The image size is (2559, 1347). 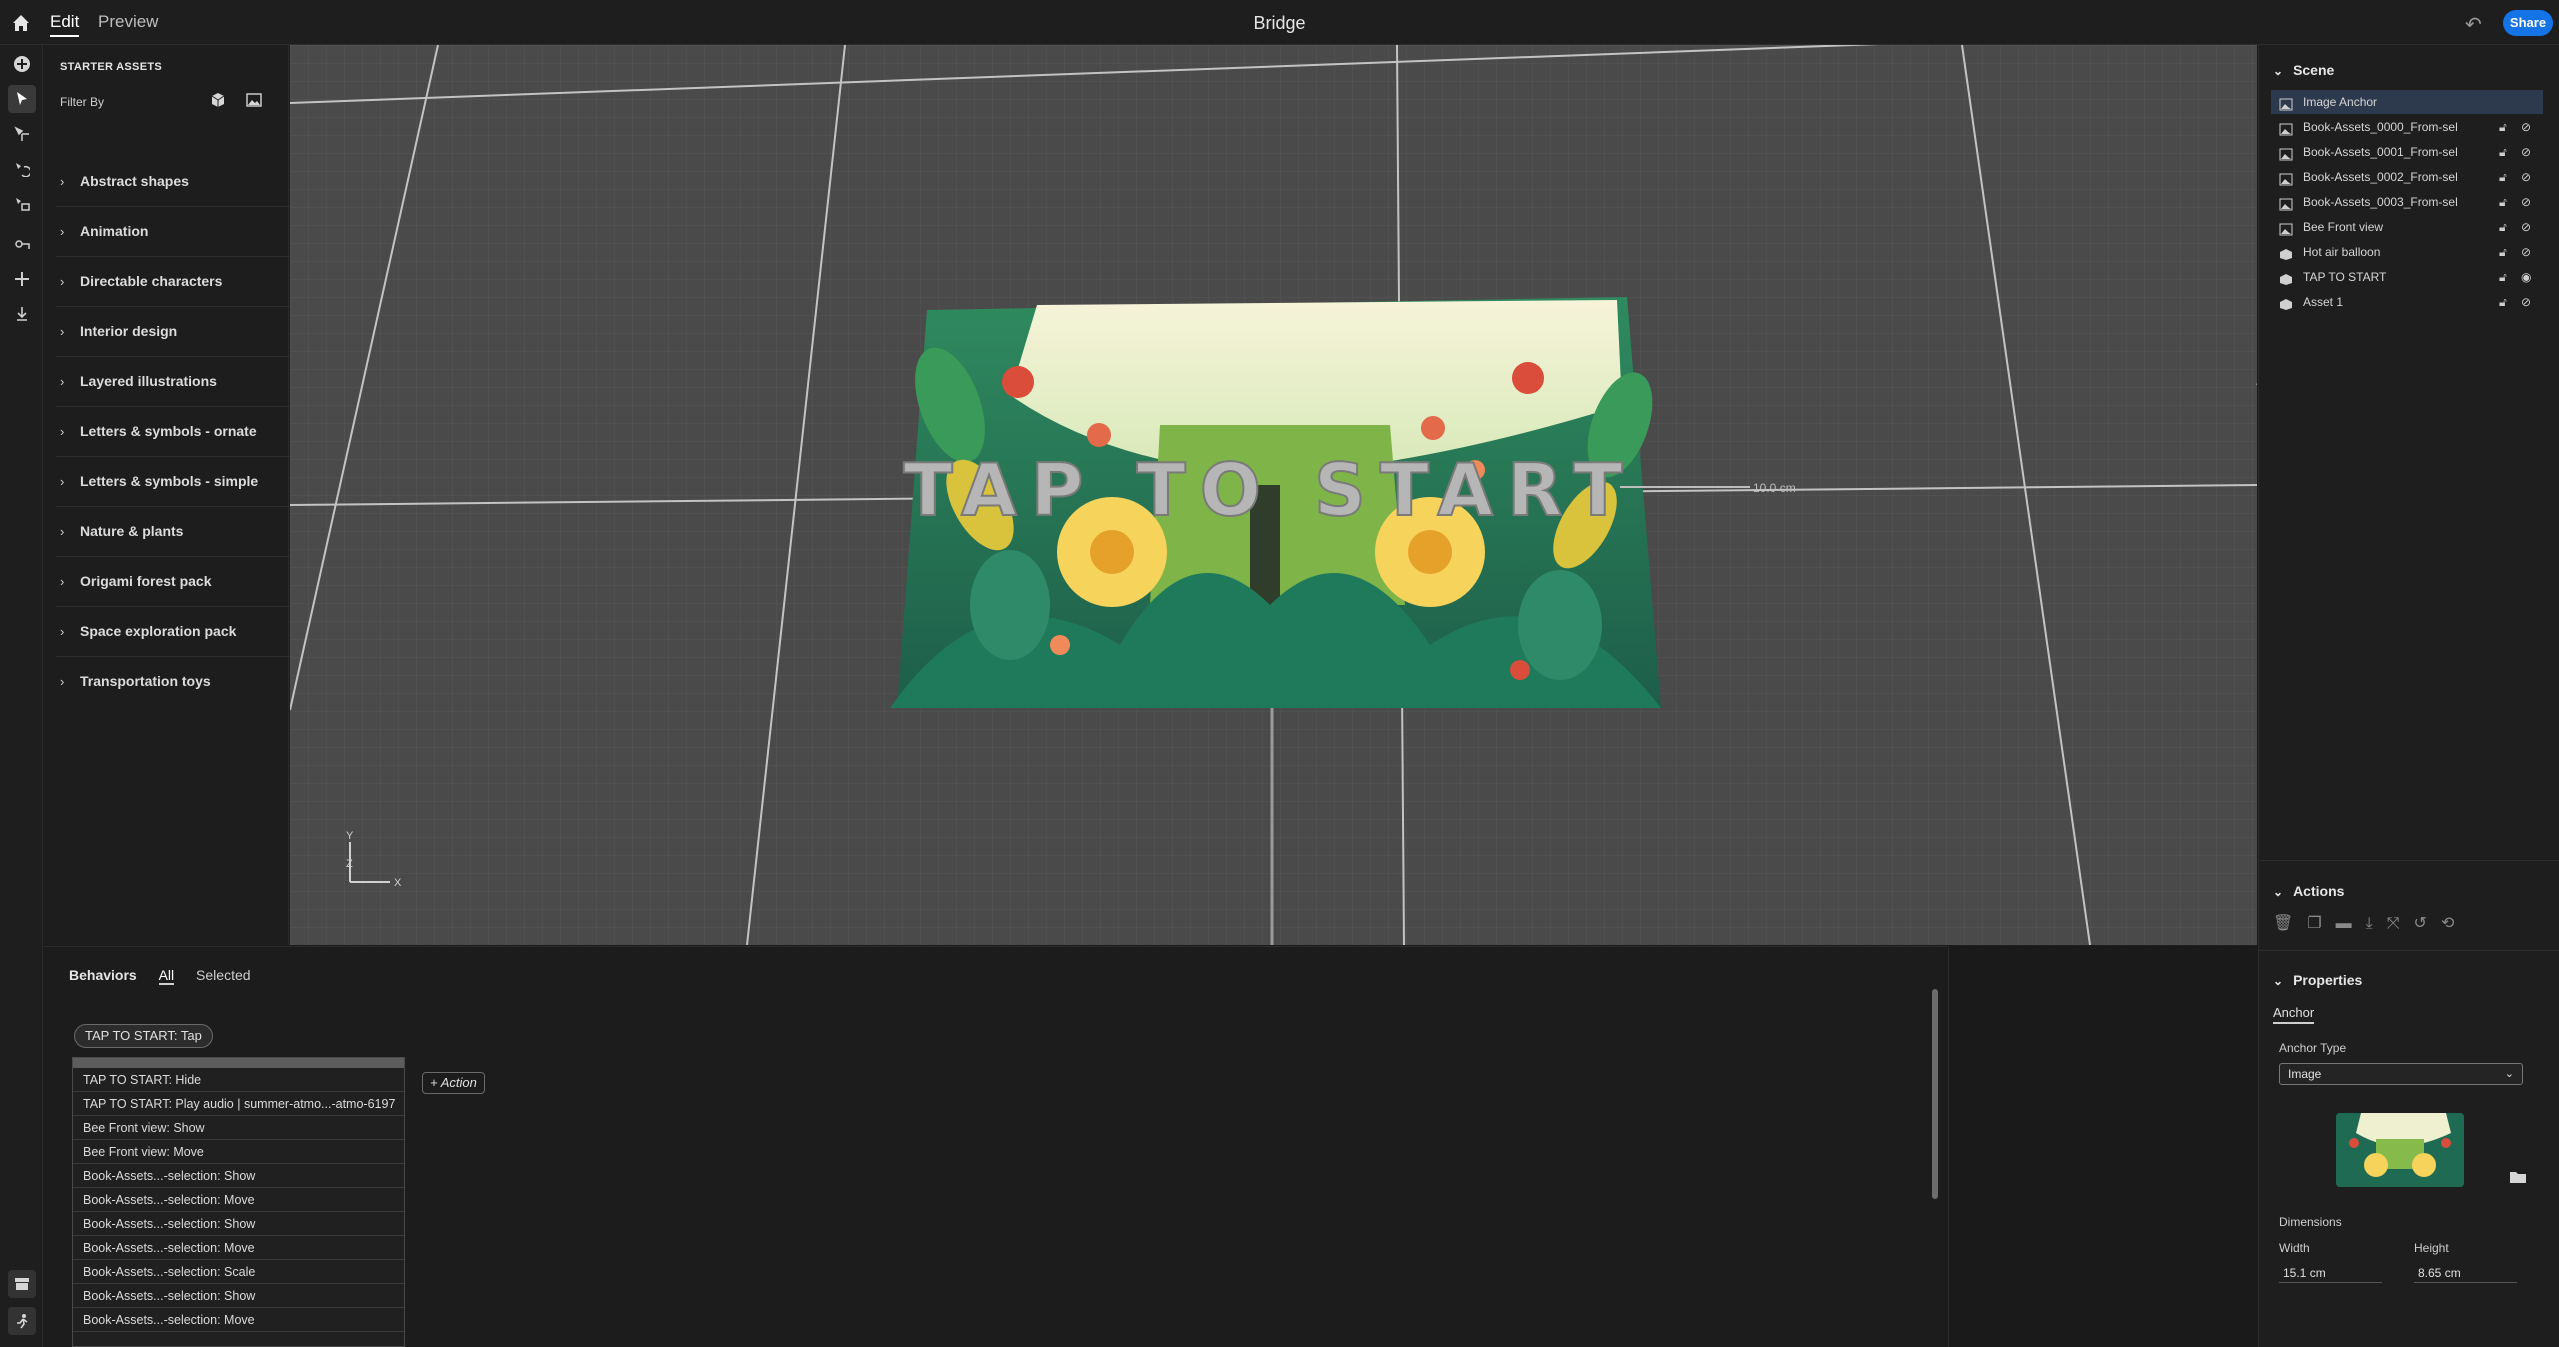 I want to click on tab-anchor: Anchor, so click(x=2294, y=1014).